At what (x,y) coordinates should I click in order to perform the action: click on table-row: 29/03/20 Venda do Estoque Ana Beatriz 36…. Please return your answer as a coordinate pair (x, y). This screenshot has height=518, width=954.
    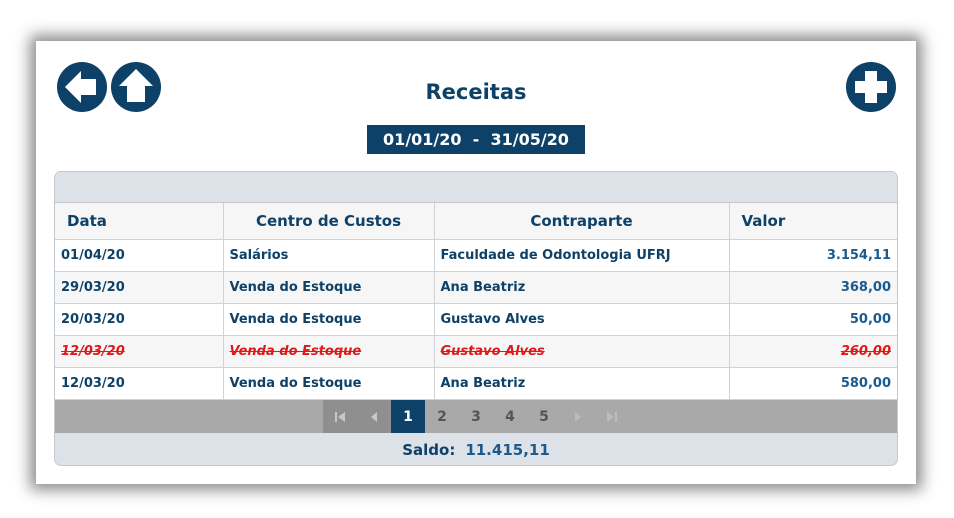
    Looking at the image, I should click on (476, 287).